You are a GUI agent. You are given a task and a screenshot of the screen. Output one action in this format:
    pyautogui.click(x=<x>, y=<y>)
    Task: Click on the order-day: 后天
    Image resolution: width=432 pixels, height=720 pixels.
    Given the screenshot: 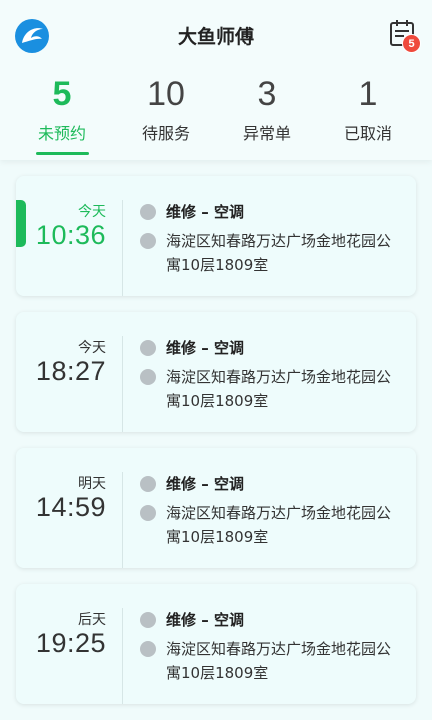 What is the action you would take?
    pyautogui.click(x=92, y=620)
    